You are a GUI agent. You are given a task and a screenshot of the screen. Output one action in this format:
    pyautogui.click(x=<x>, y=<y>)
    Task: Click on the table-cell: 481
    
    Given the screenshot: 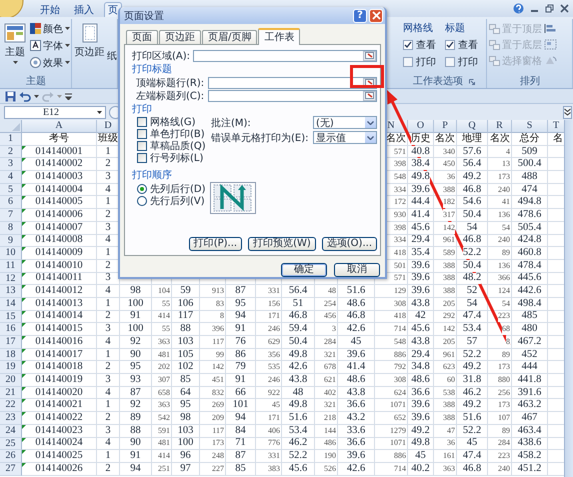 What is the action you would take?
    pyautogui.click(x=164, y=354)
    